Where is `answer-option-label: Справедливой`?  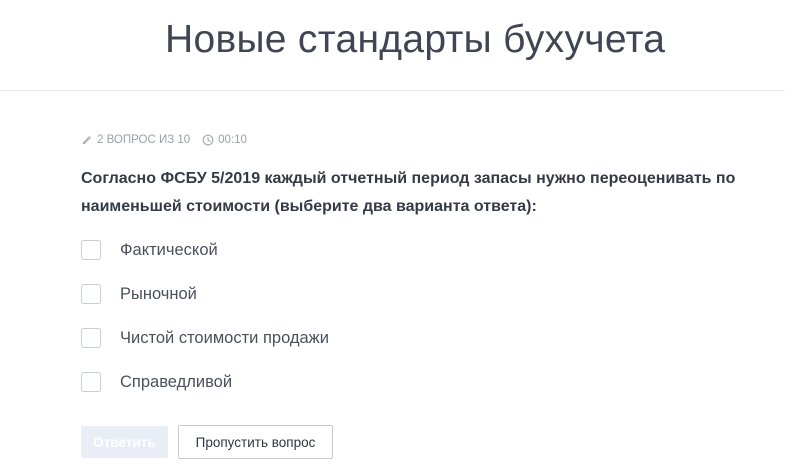 answer-option-label: Справедливой is located at coordinates (176, 381).